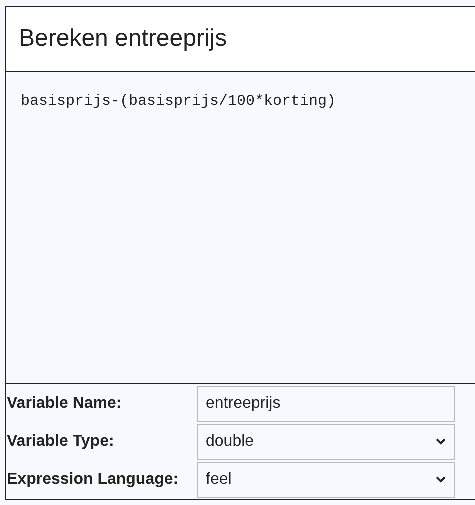 The image size is (475, 505). What do you see at coordinates (123, 39) in the screenshot?
I see `panel-title: Bereken entreeprijs` at bounding box center [123, 39].